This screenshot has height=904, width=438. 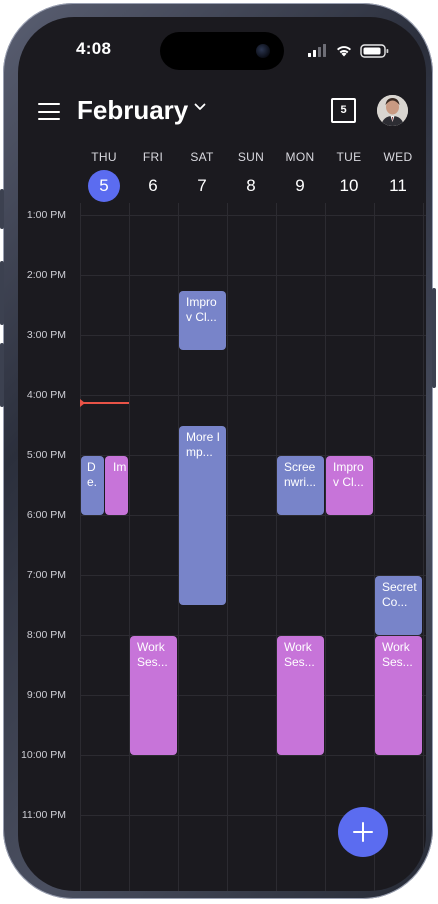 I want to click on chevron-down-icon, so click(x=200, y=107).